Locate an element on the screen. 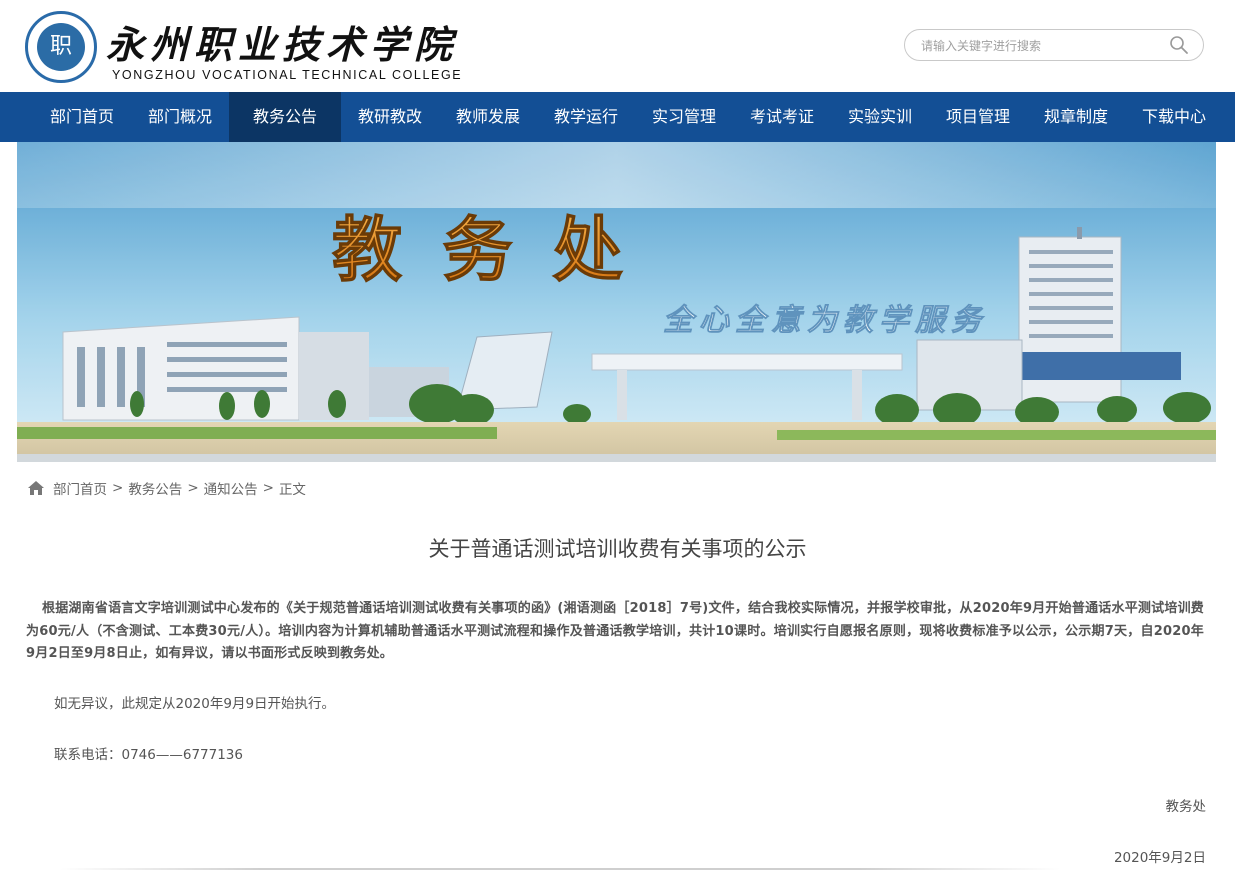 The width and height of the screenshot is (1235, 871). nav-item: 实习管理 is located at coordinates (684, 117).